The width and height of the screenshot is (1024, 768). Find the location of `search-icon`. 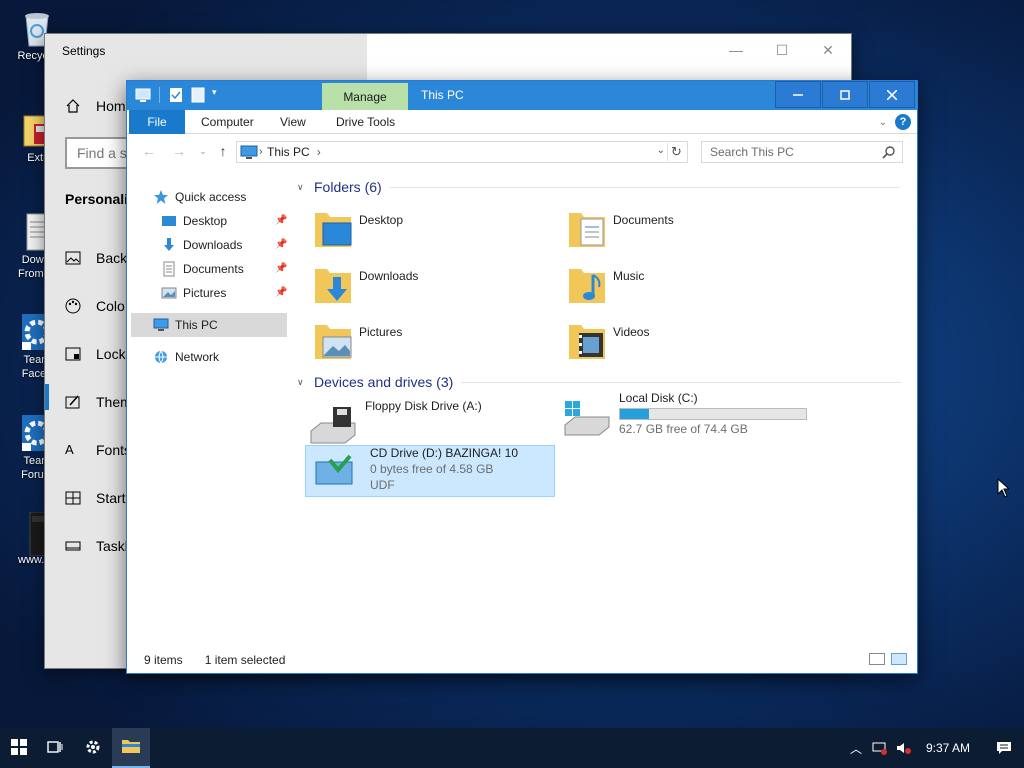

search-icon is located at coordinates (889, 152).